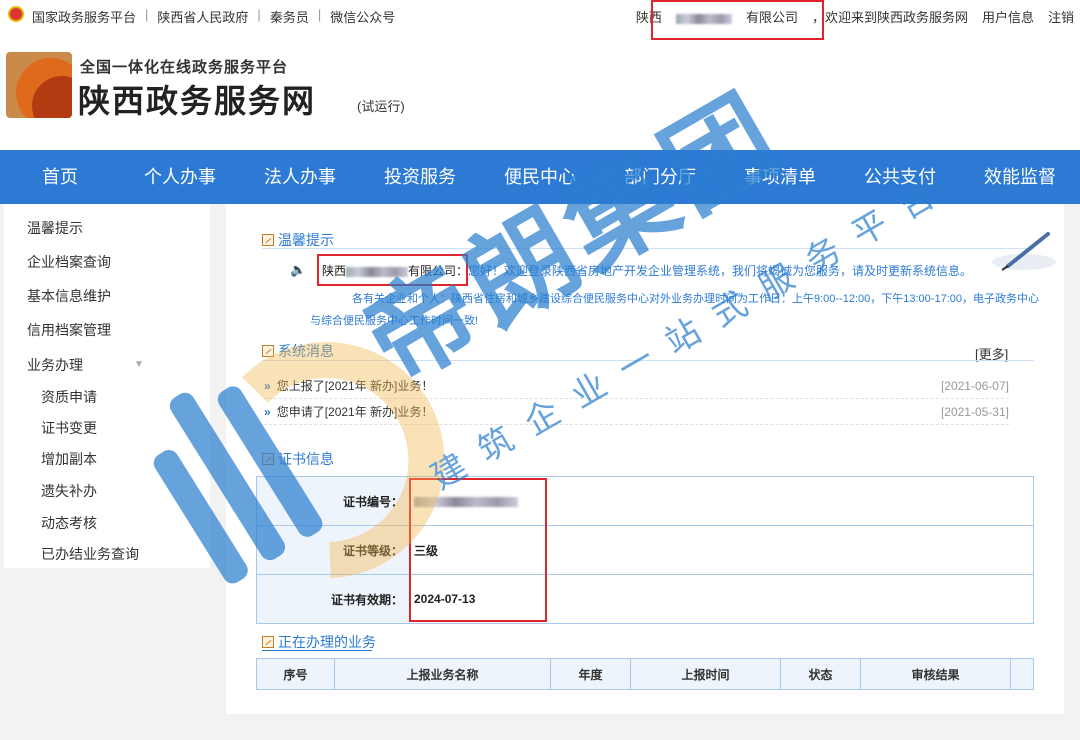 The width and height of the screenshot is (1080, 740). I want to click on certificate-section-title: 证书信息, so click(298, 459).